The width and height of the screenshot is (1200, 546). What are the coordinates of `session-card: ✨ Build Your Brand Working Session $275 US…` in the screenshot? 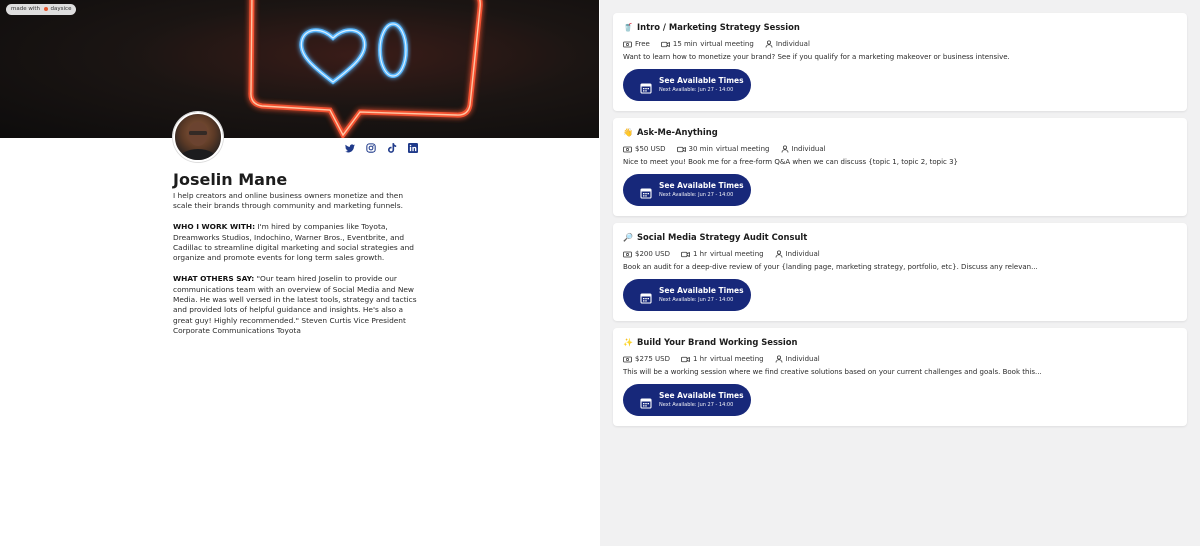 It's located at (900, 377).